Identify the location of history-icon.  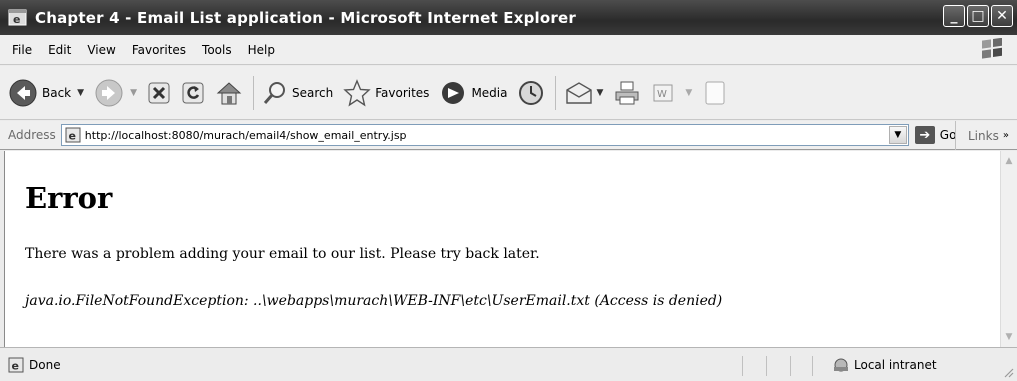
(531, 92).